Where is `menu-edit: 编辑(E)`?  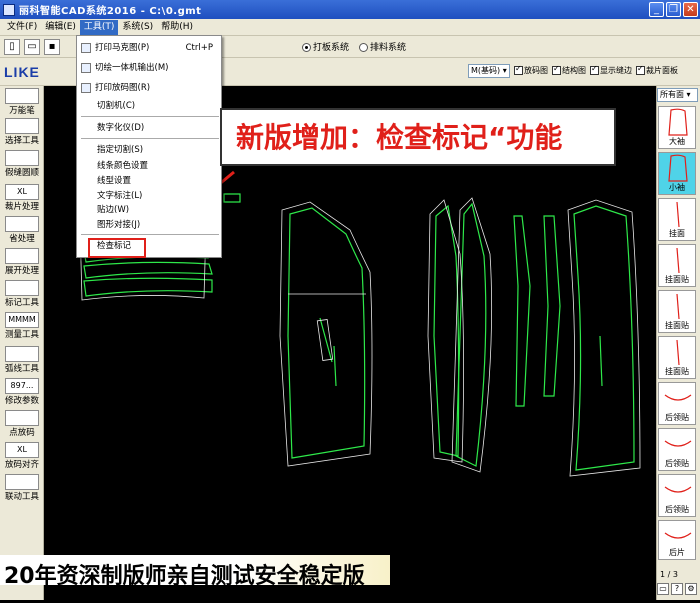
menu-edit: 编辑(E) is located at coordinates (60, 27).